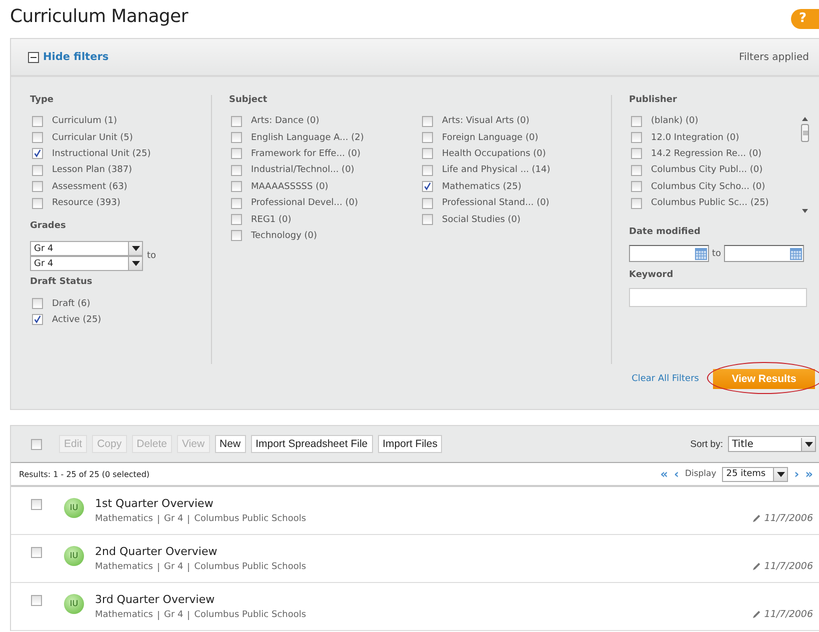 The image size is (819, 632). I want to click on previous-page-button: ‹, so click(676, 474).